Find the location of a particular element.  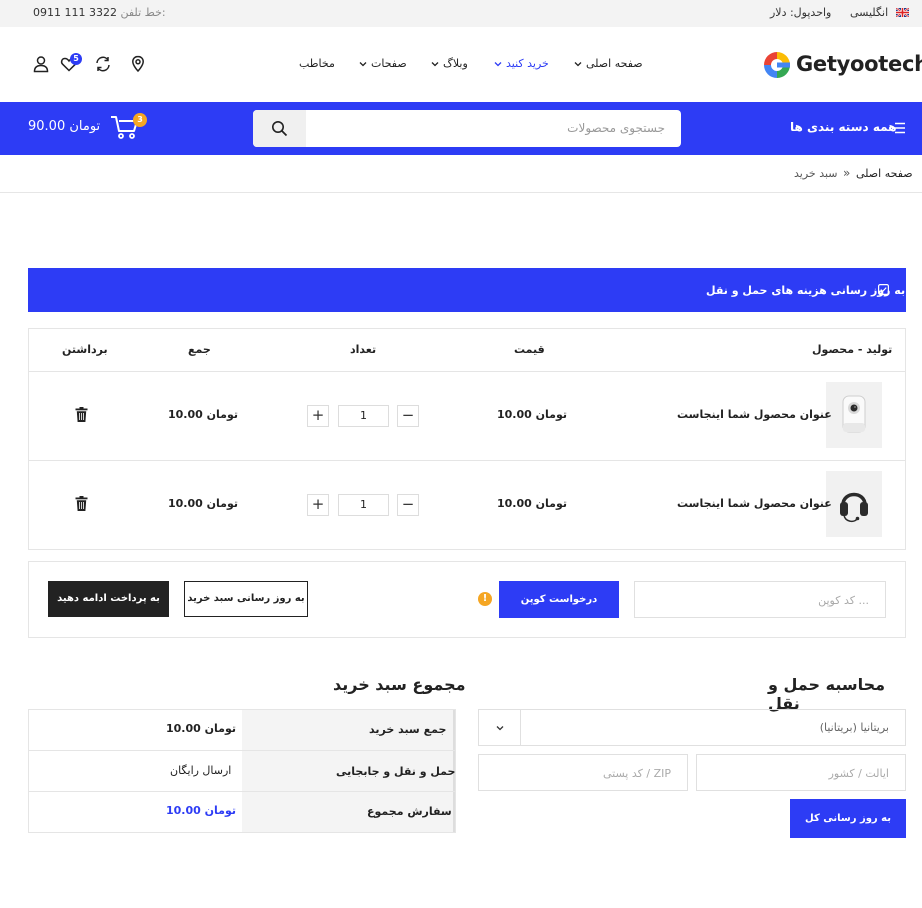

all-categories-button: همه دسته بندی ها is located at coordinates (843, 127).